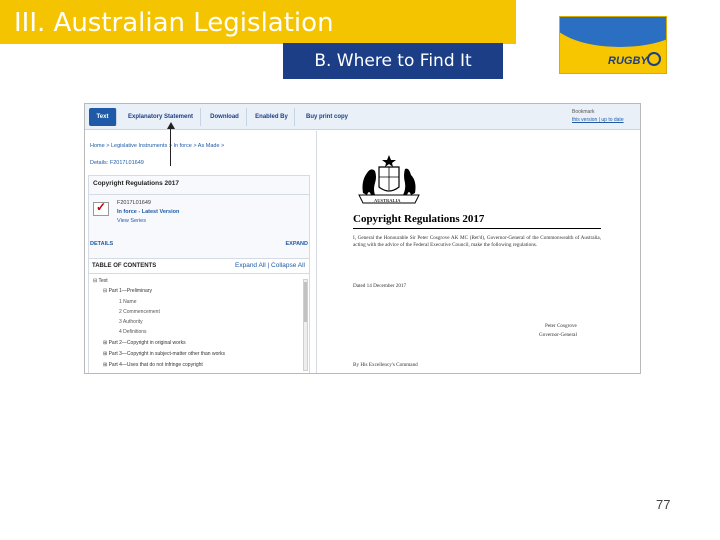 The image size is (720, 540). Describe the element at coordinates (199, 273) in the screenshot. I see `toc-divider` at that location.